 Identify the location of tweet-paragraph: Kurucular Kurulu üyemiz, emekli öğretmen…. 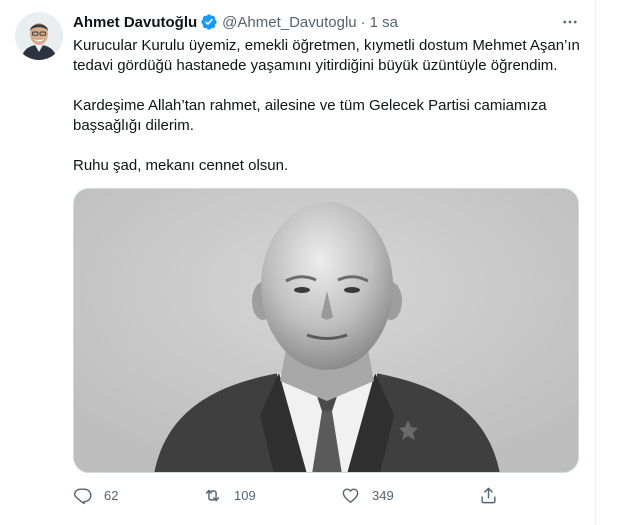
(326, 55).